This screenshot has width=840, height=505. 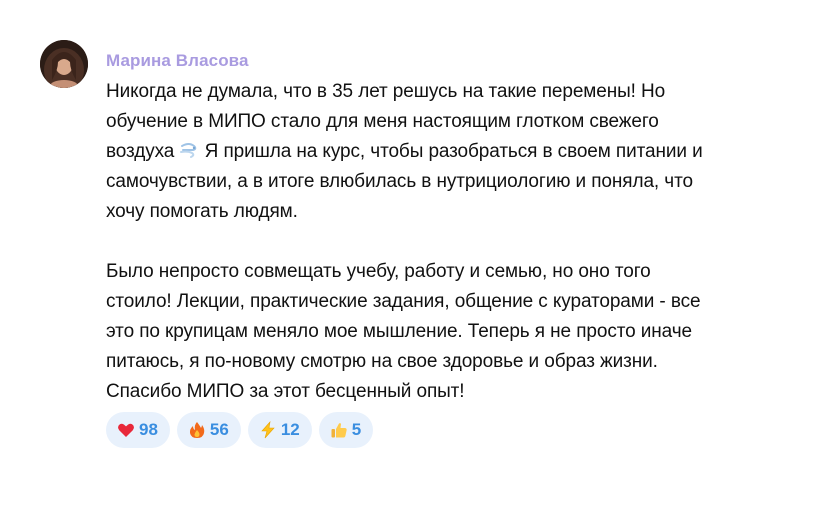 I want to click on reaction-lightning: 12, so click(x=279, y=430).